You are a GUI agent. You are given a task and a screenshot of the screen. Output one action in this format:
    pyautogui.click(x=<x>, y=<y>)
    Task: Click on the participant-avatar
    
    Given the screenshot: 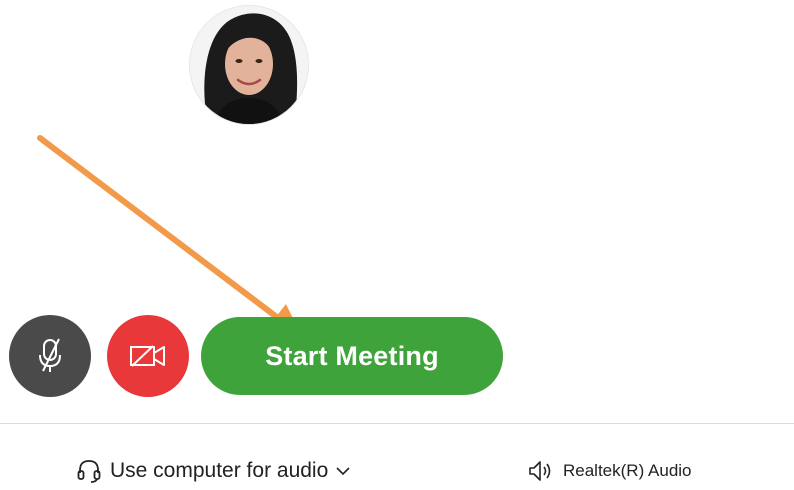 What is the action you would take?
    pyautogui.click(x=249, y=65)
    